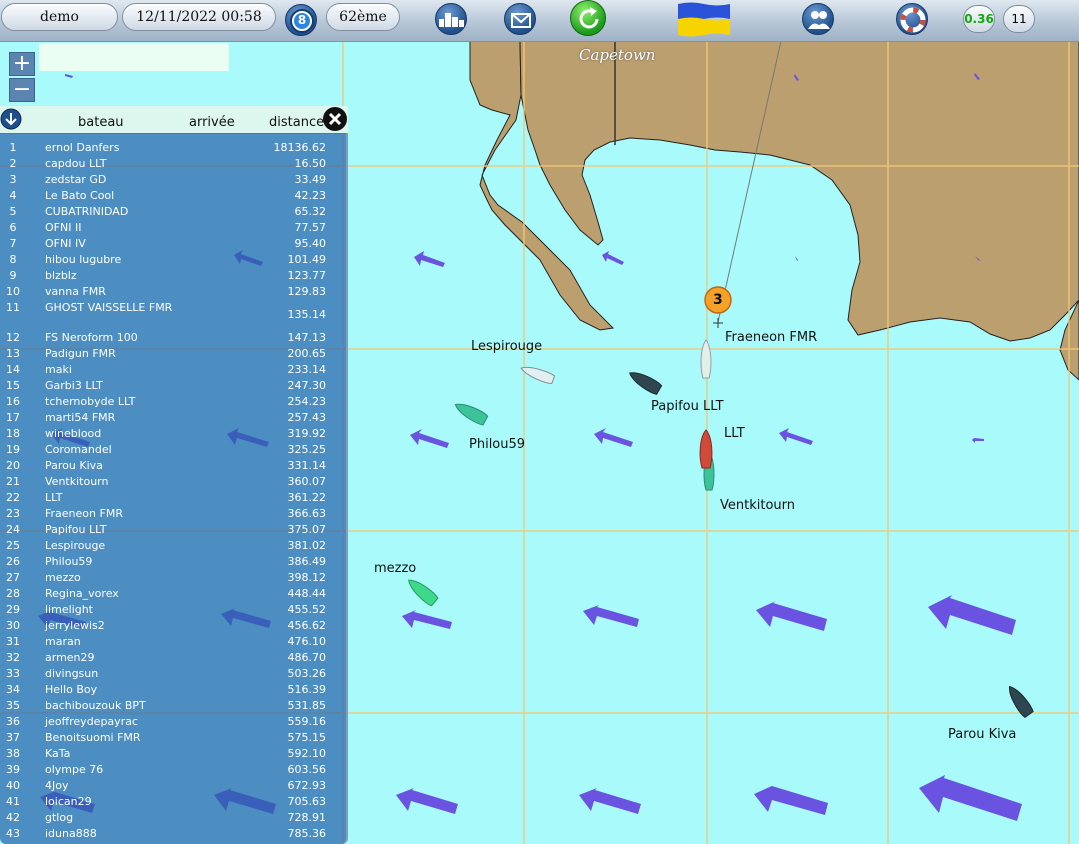 The height and width of the screenshot is (844, 1079). Describe the element at coordinates (718, 300) in the screenshot. I see `waypoint-number: 3` at that location.